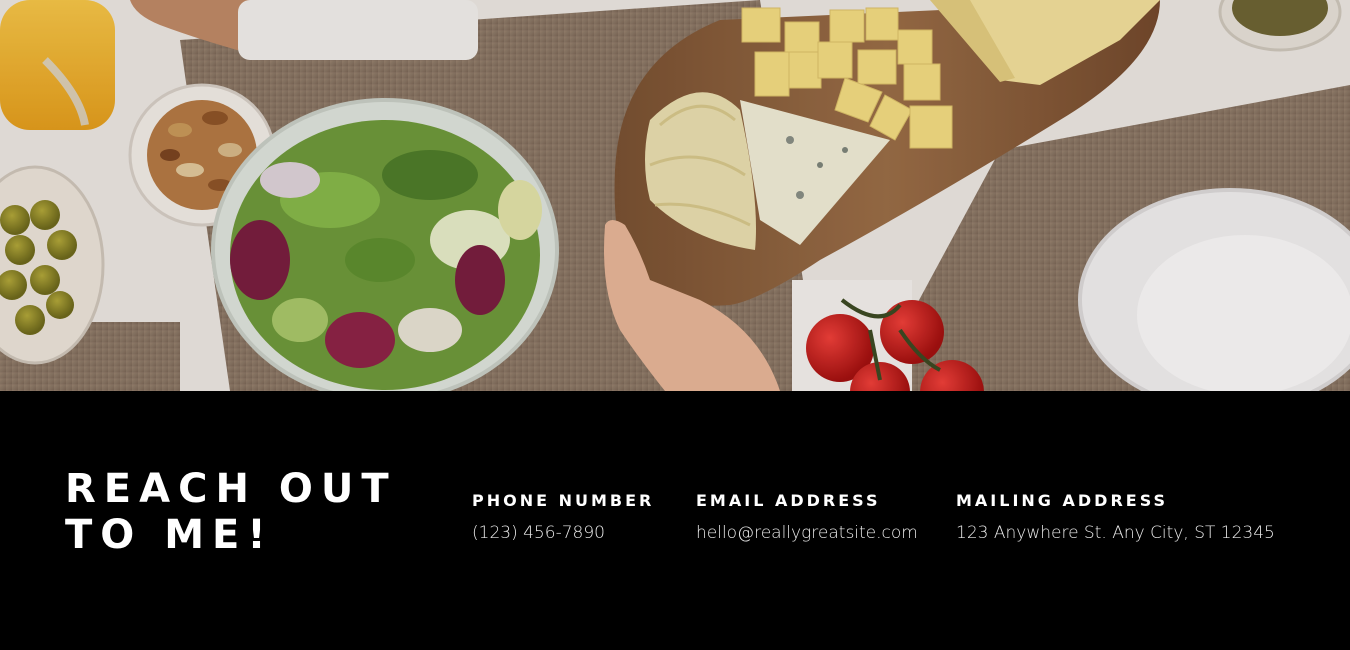 The height and width of the screenshot is (650, 1350). I want to click on email-block: EMAIL ADDRESS hello@reallygreatsite.com, so click(807, 517).